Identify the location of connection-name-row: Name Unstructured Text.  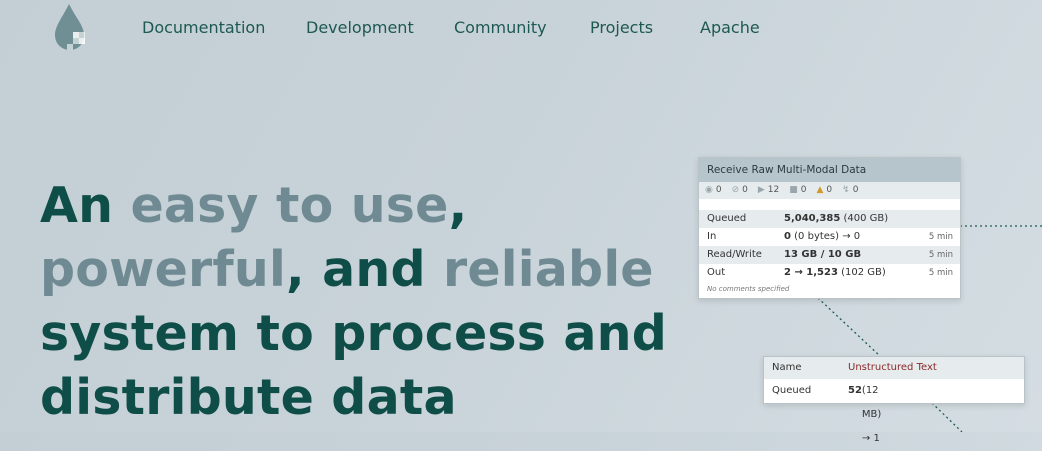
(894, 368).